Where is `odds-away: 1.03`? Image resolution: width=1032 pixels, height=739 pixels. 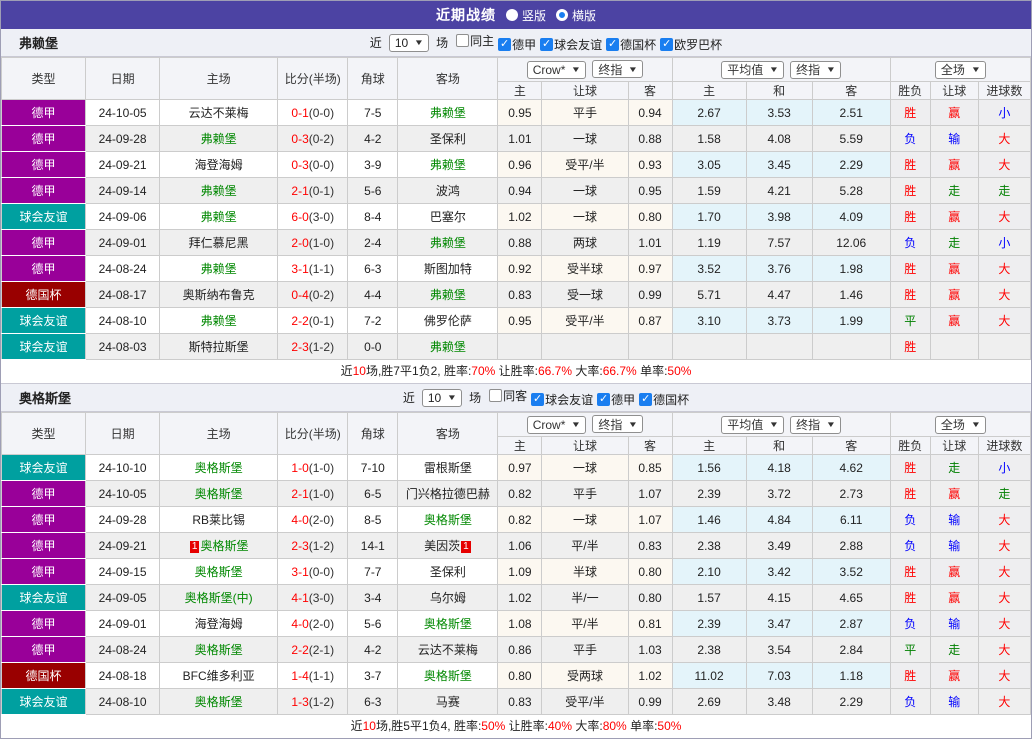 odds-away: 1.03 is located at coordinates (650, 649).